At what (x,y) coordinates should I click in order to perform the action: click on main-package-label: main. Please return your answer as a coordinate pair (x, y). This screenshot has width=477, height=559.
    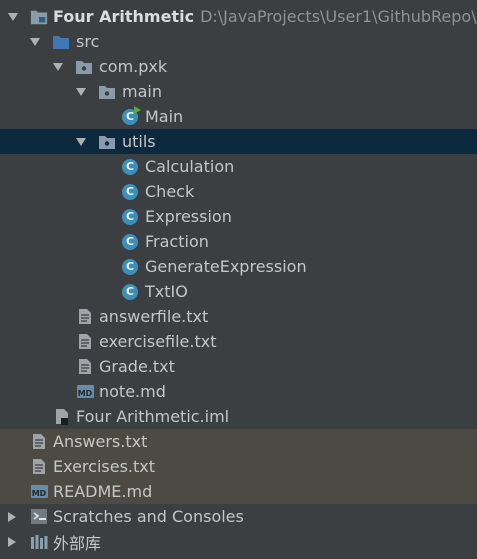
    Looking at the image, I should click on (142, 91).